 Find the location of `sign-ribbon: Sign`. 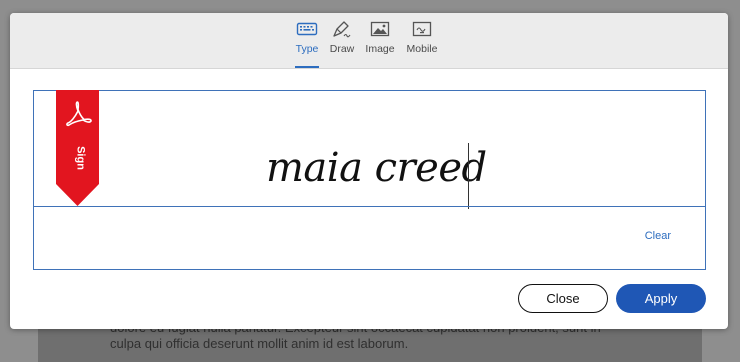

sign-ribbon: Sign is located at coordinates (77, 148).